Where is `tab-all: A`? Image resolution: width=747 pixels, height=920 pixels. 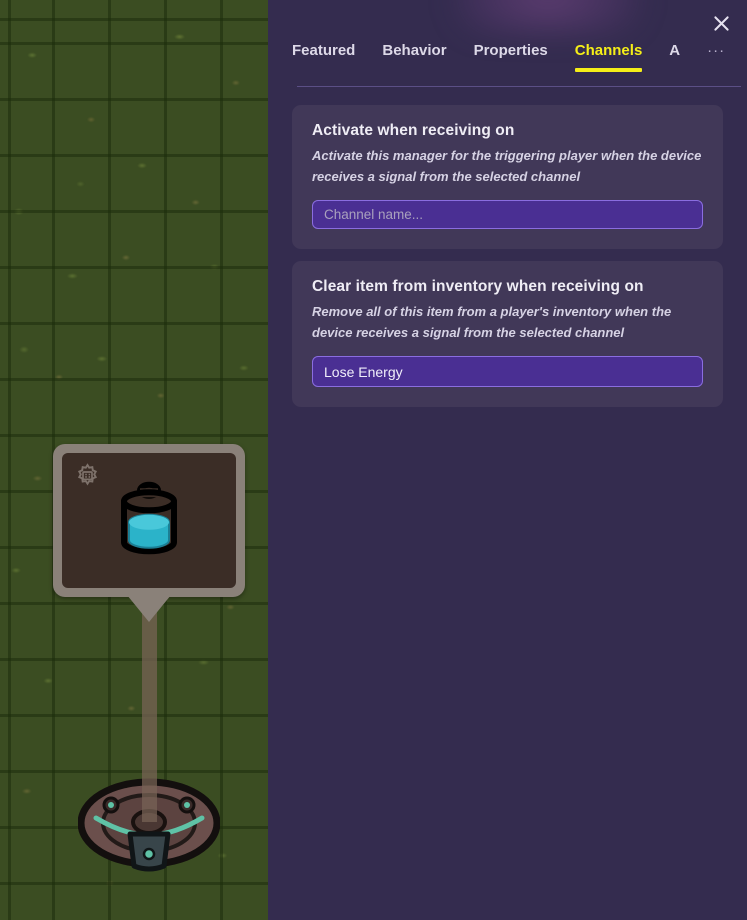 tab-all: A is located at coordinates (674, 57).